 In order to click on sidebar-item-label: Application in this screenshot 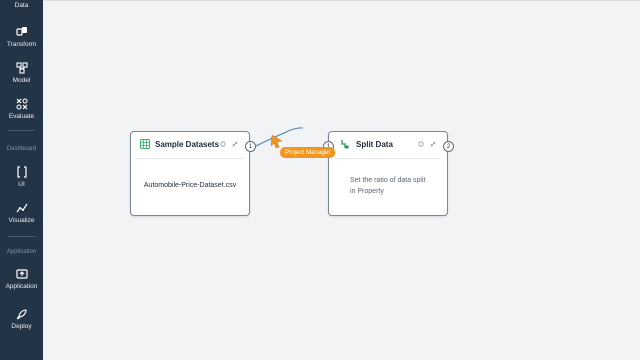, I will do `click(21, 286)`.